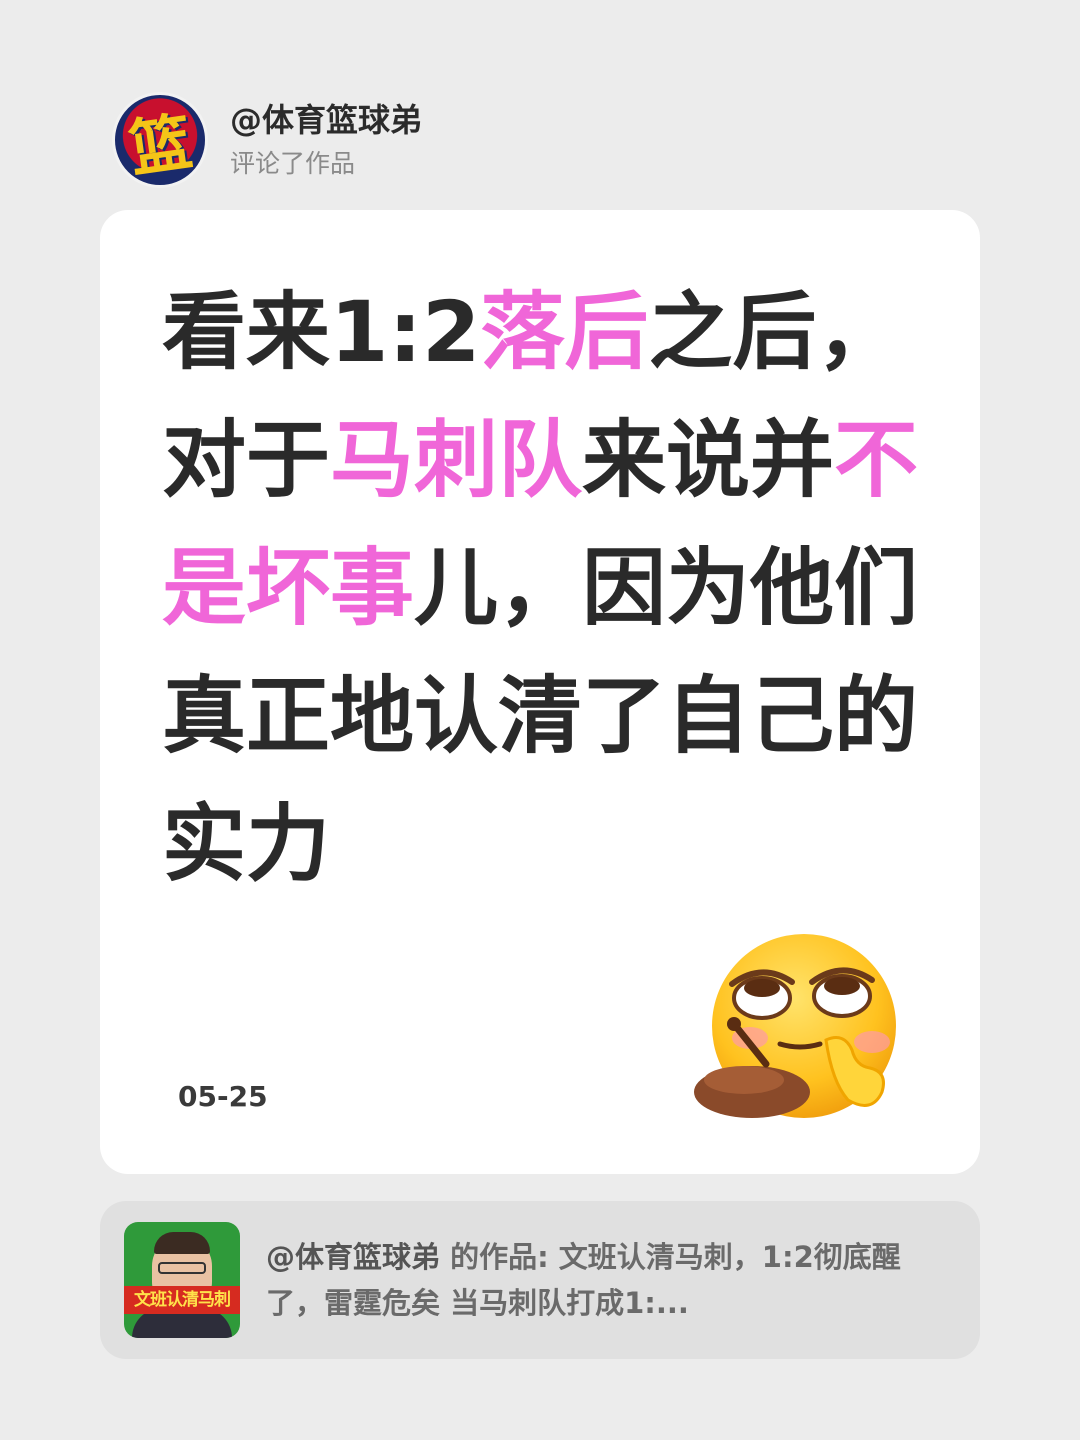 The width and height of the screenshot is (1080, 1440). I want to click on thumbnail-hair, so click(182, 1243).